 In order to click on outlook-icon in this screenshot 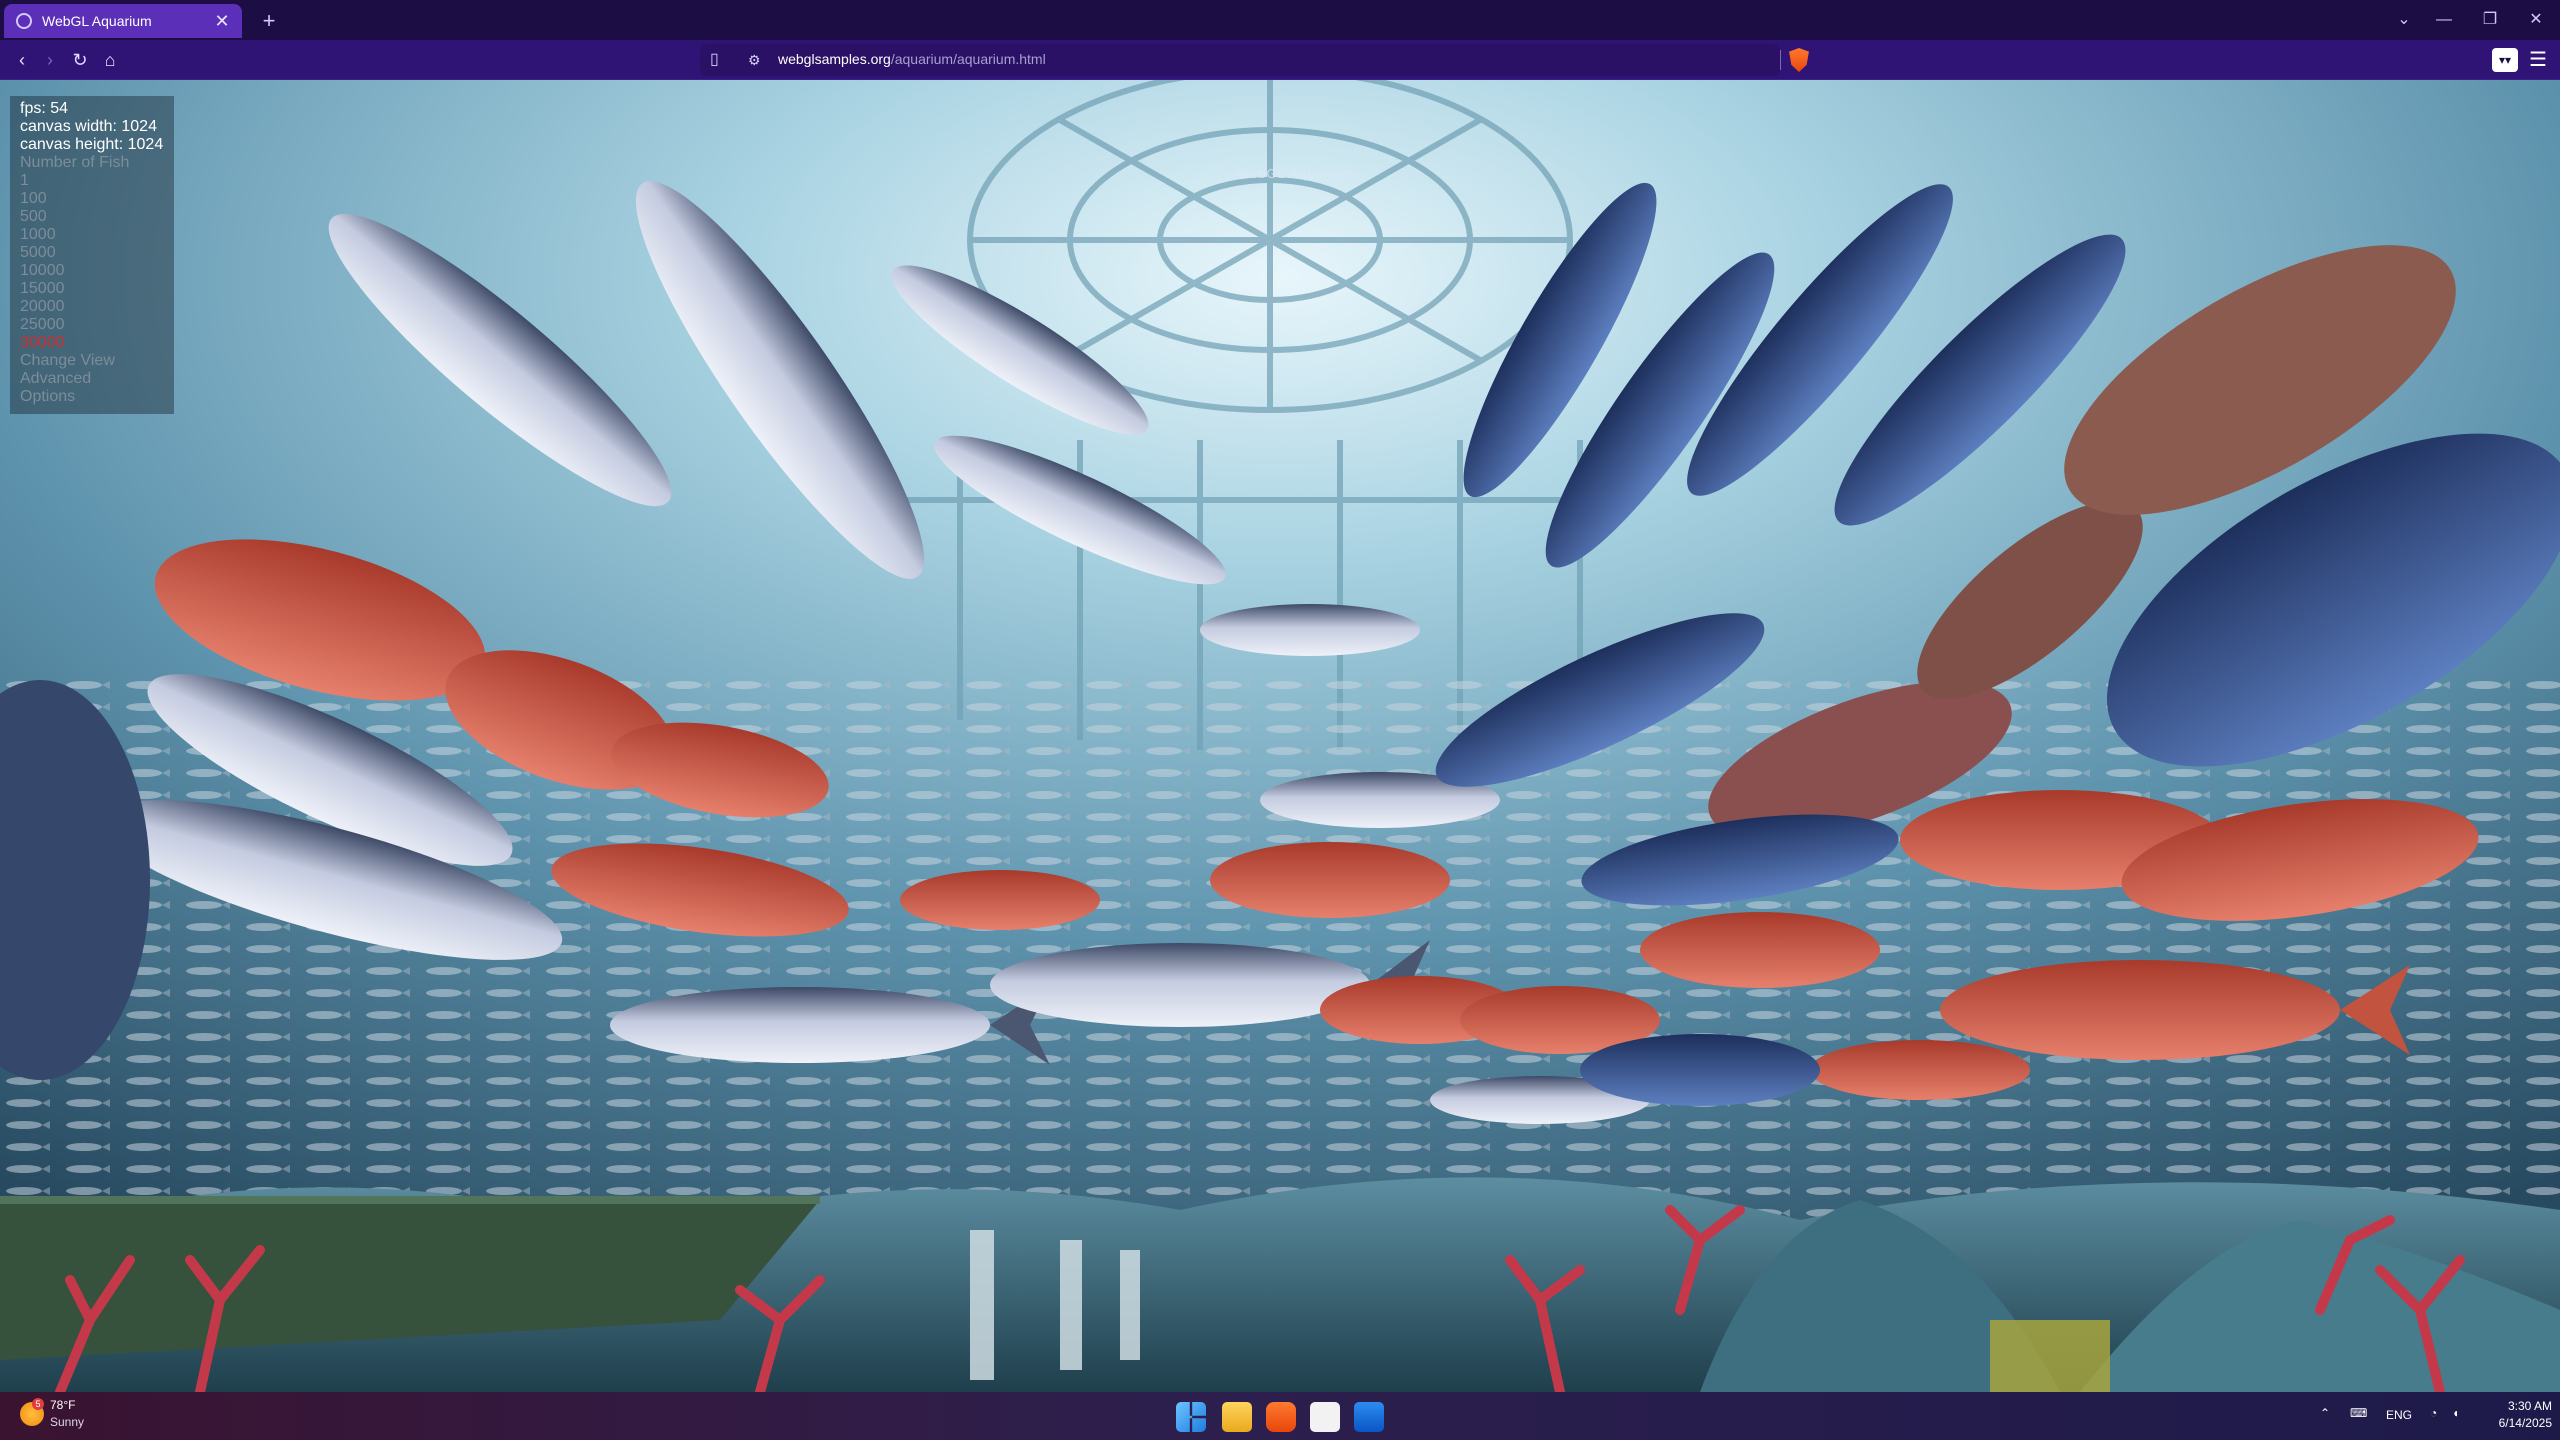, I will do `click(1369, 1417)`.